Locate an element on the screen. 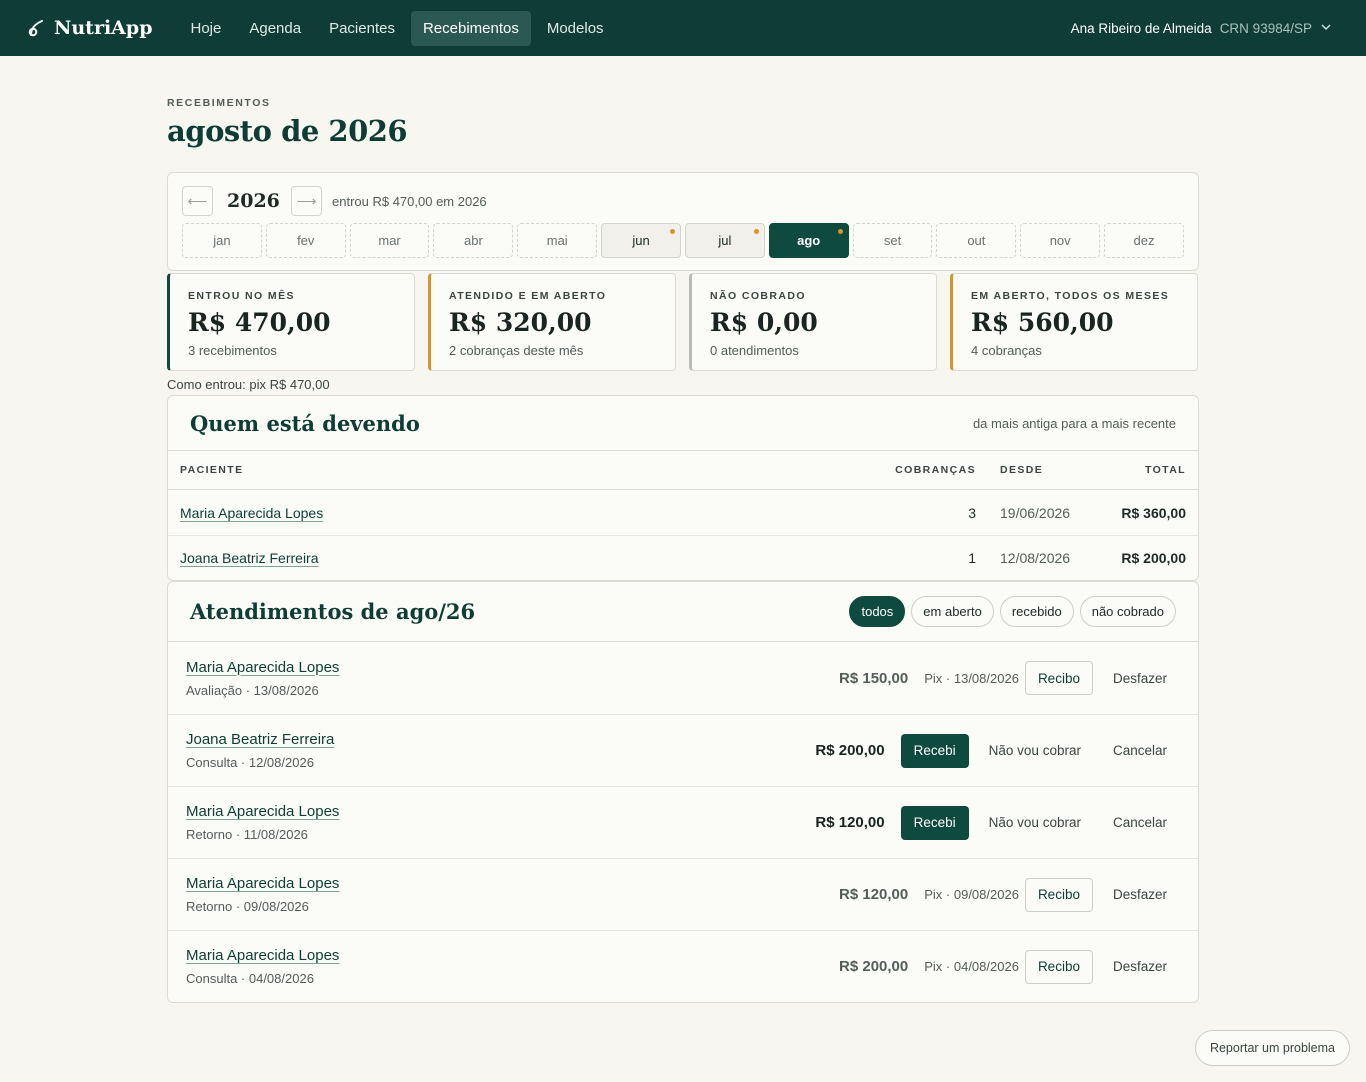 The image size is (1366, 1082). payment-method-summary: Como entrou: pix R$ 470,00 is located at coordinates (248, 384).